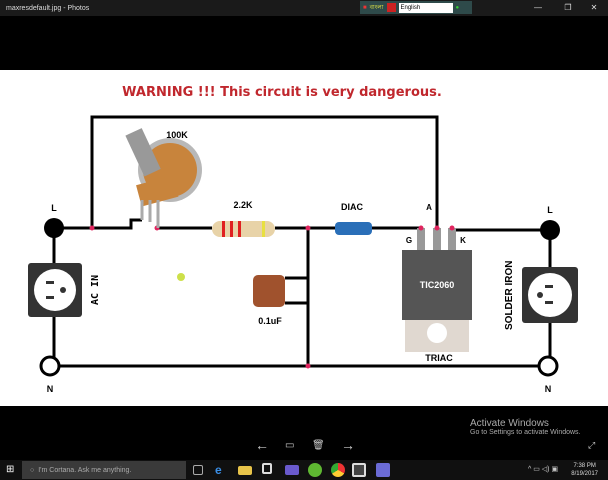 Image resolution: width=608 pixels, height=480 pixels. I want to click on diac-label: DIAC, so click(352, 207).